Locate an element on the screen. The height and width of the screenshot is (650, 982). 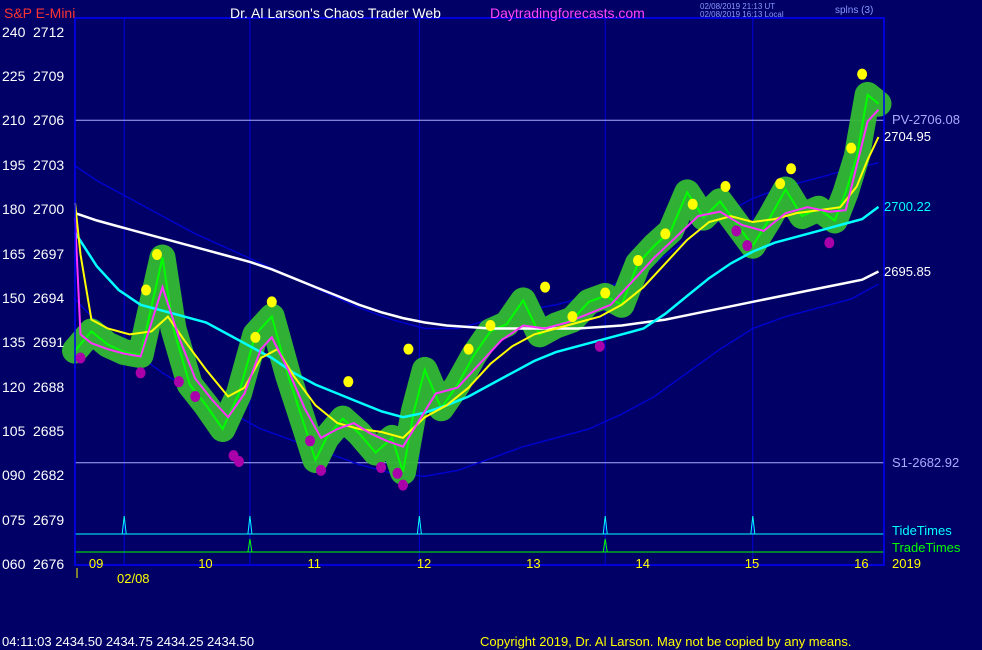
y-tick-left-195: 195 is located at coordinates (14, 164).